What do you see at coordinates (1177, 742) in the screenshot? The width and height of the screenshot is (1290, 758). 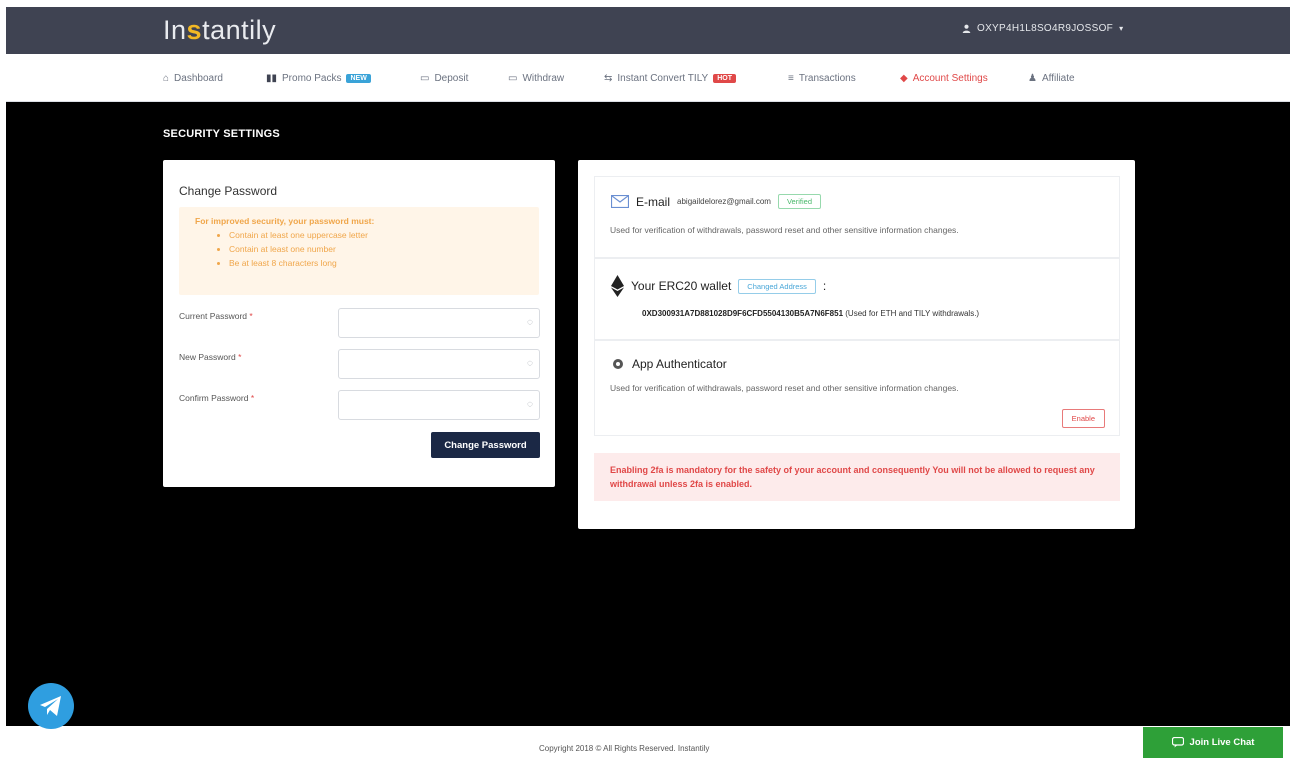 I see `chat-icon` at bounding box center [1177, 742].